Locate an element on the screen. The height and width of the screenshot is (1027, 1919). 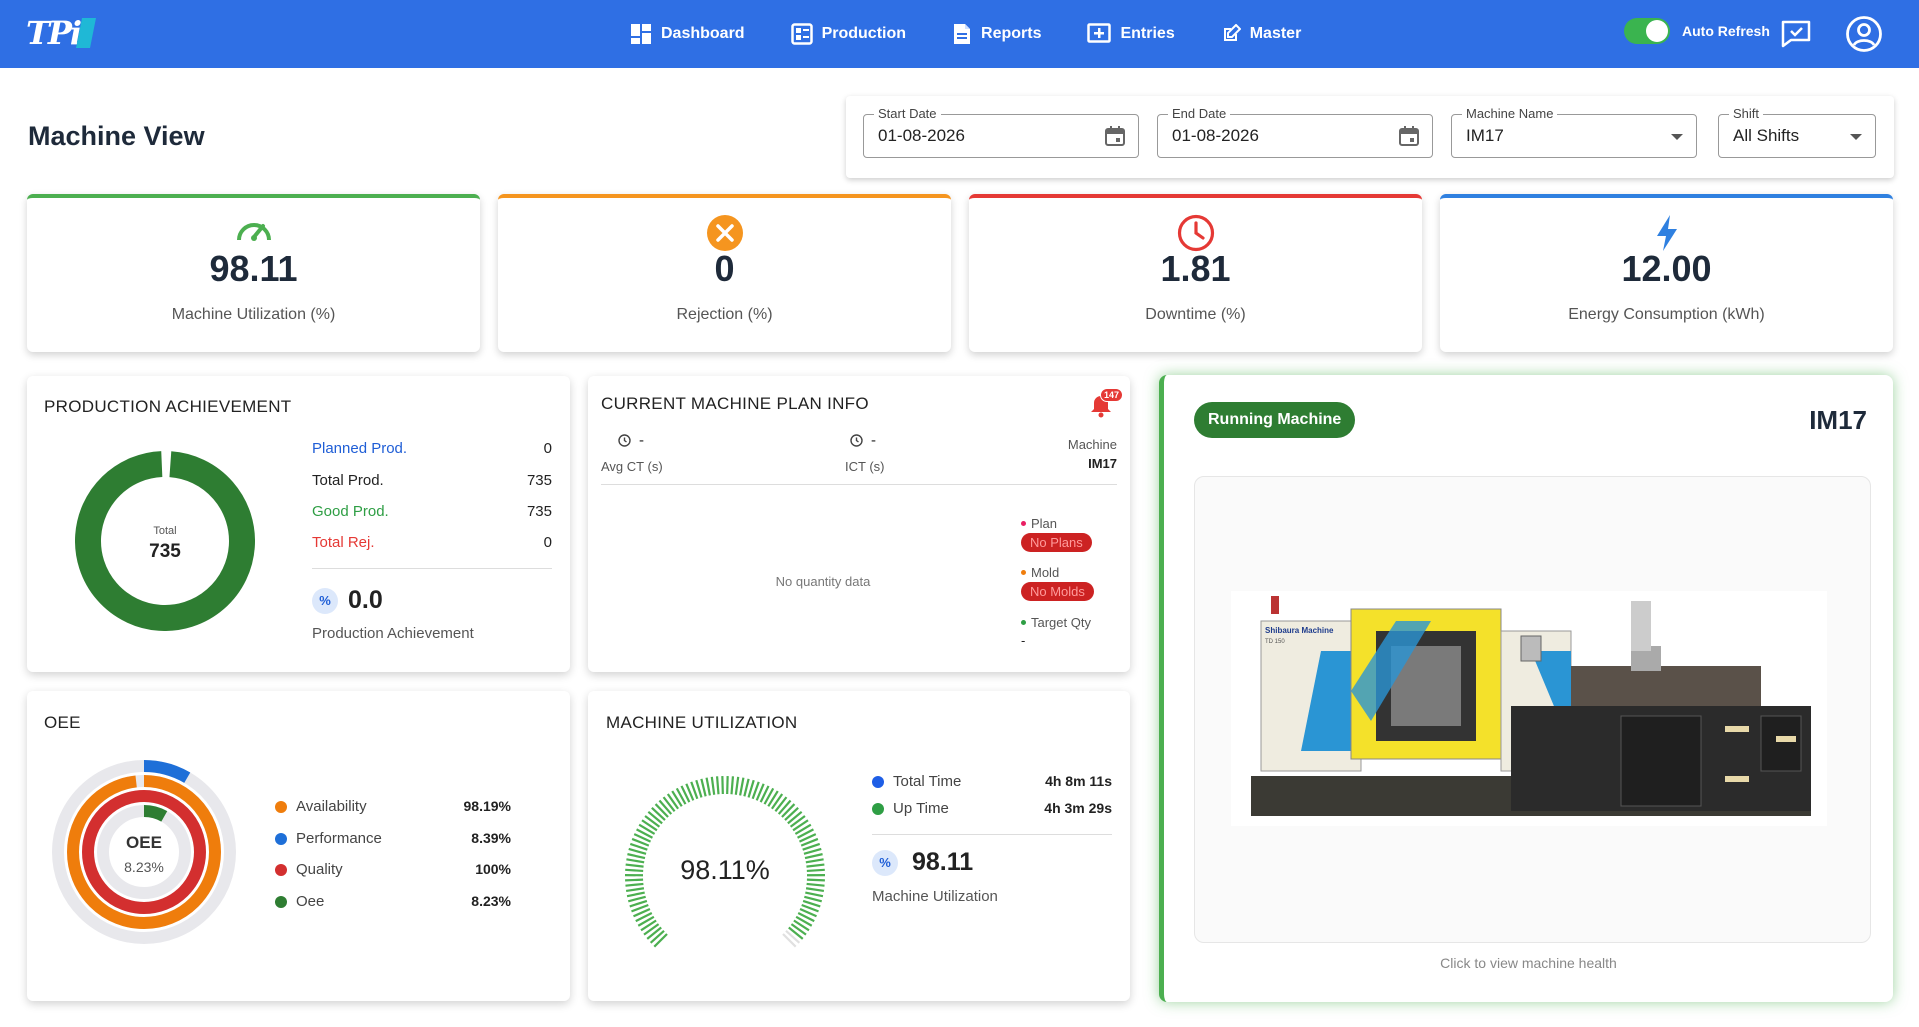
kpi-value: 12.00 is located at coordinates (1666, 268).